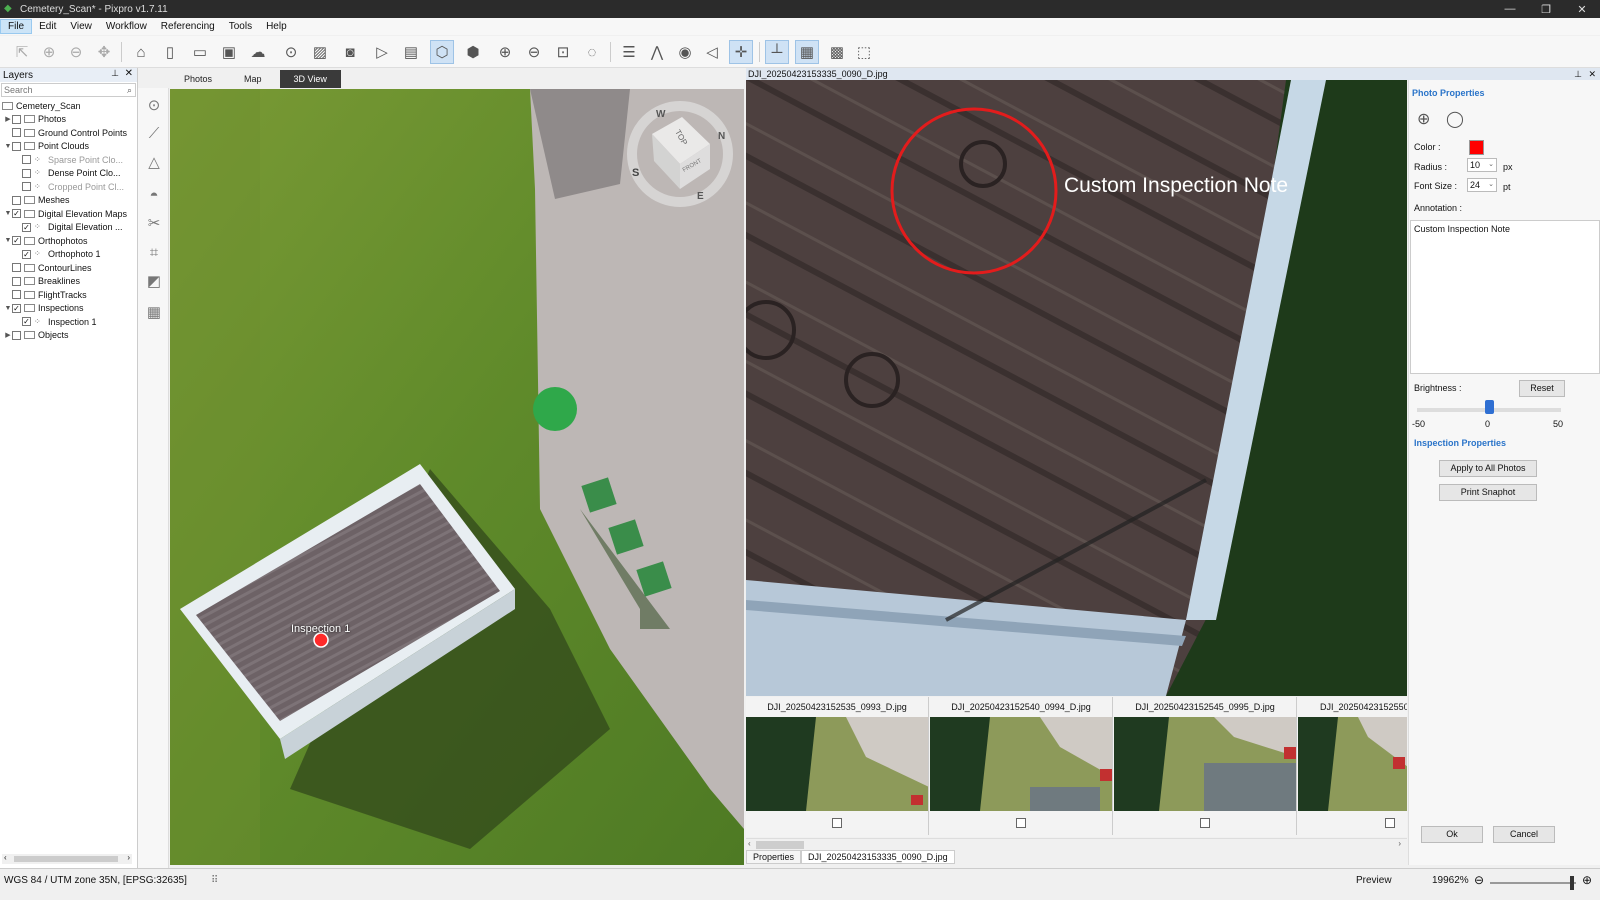  Describe the element at coordinates (141, 52) in the screenshot. I see `home-icon: ⌂` at that location.